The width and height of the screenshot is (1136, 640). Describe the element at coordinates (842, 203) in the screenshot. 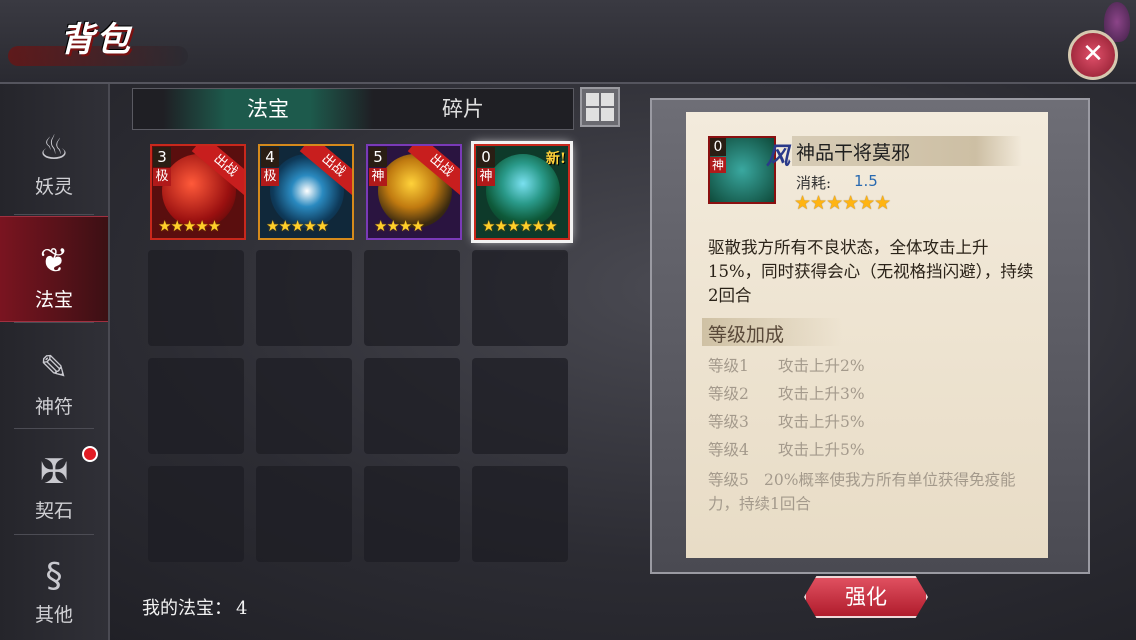

I see `detail-stars: ★★★★★★` at that location.